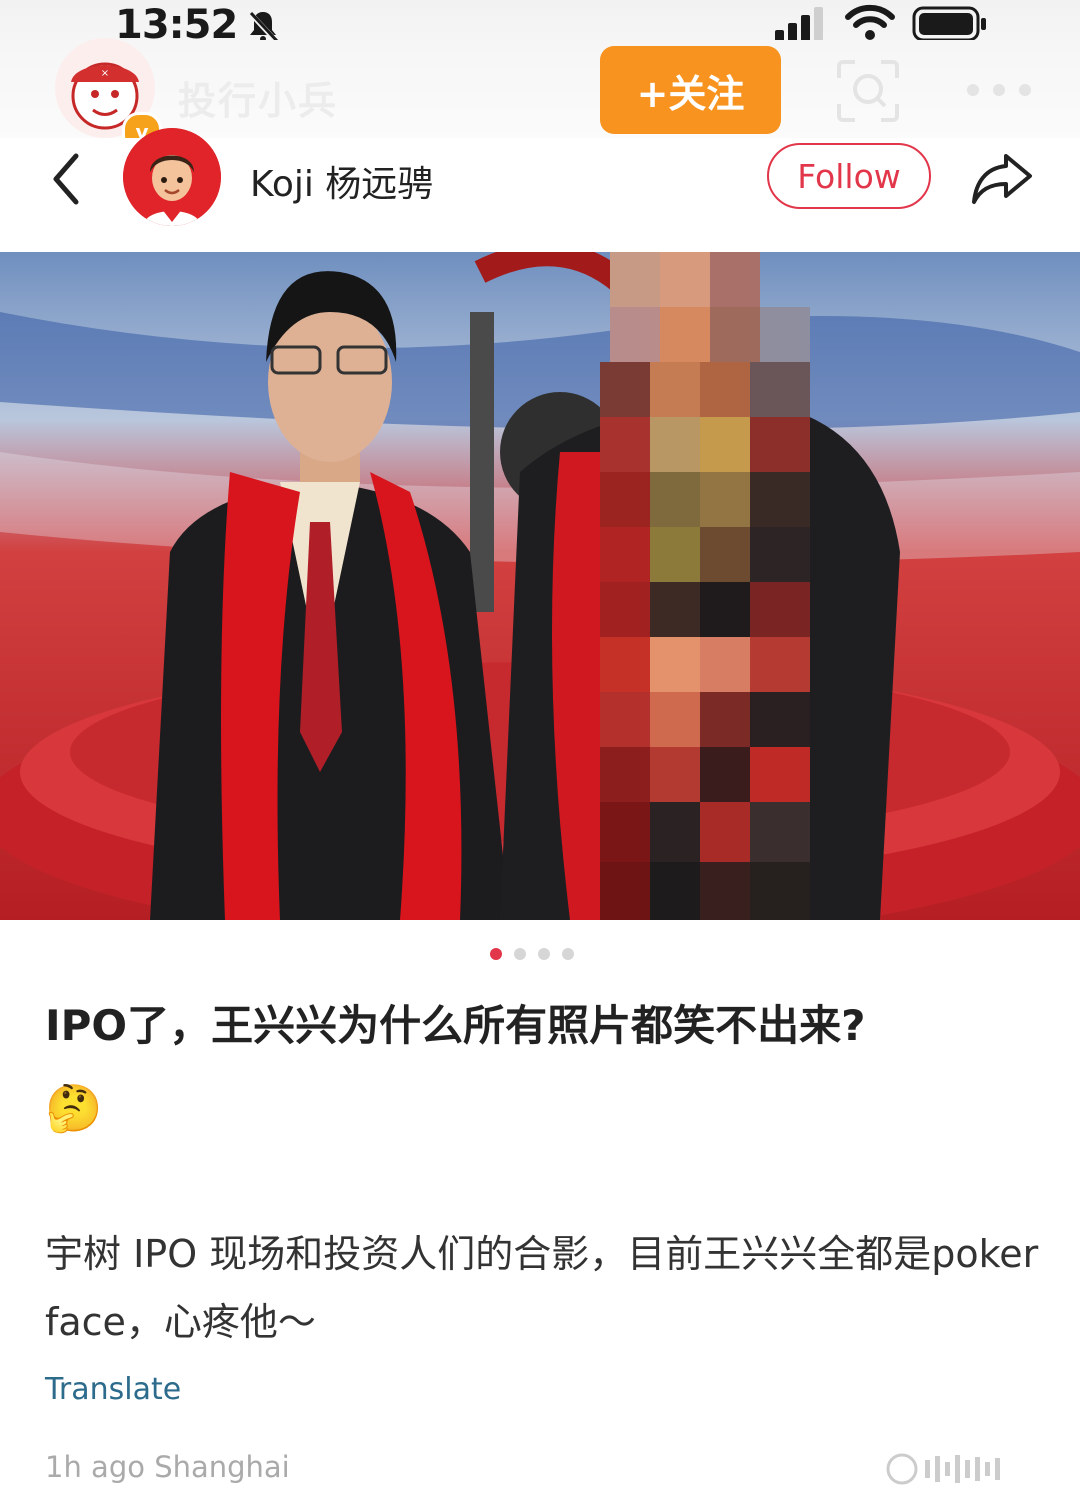 The image size is (1080, 1489). Describe the element at coordinates (705, 586) in the screenshot. I see `pixelated-face-blur` at that location.